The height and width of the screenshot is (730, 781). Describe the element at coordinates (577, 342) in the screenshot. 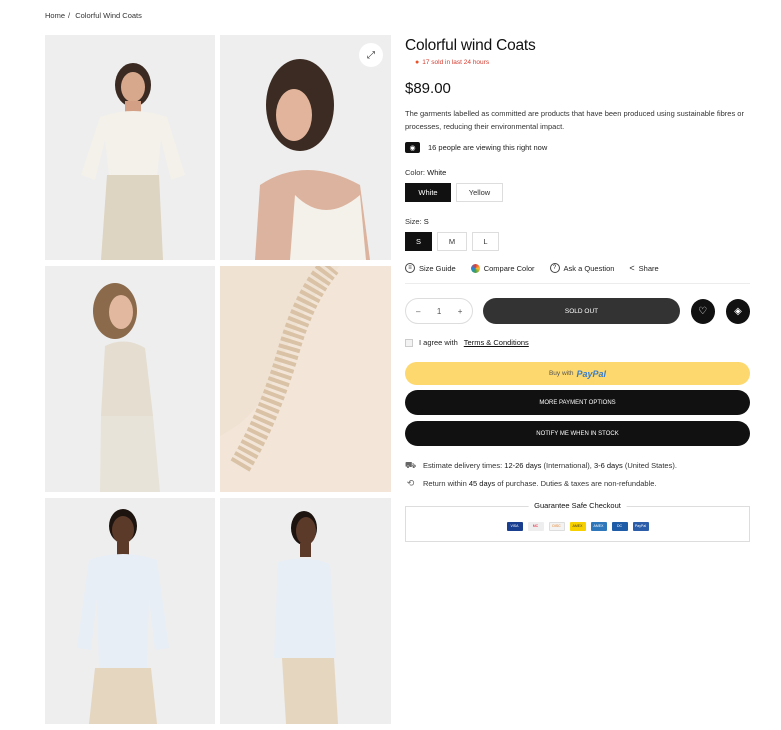

I see `terms-agreement: I agree with Terms & Conditions` at that location.